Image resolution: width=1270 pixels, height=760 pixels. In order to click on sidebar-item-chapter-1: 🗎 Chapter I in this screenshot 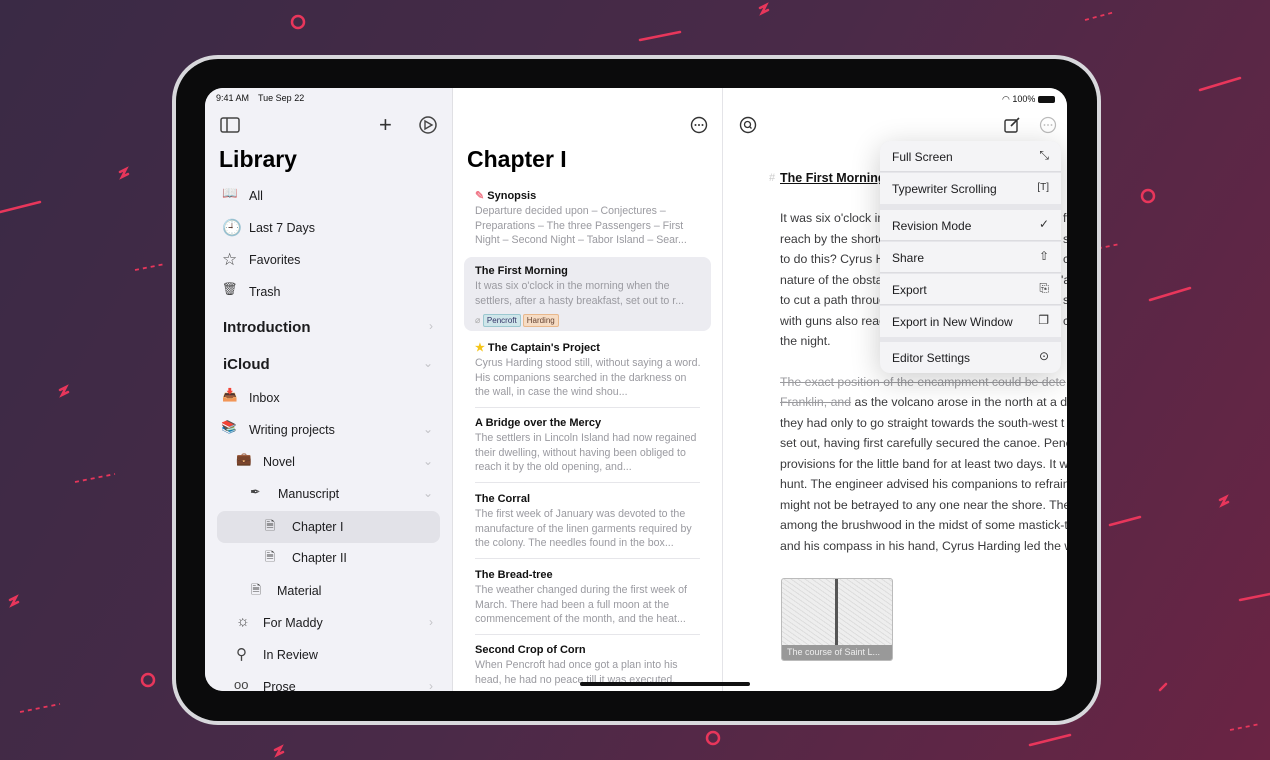, I will do `click(328, 527)`.